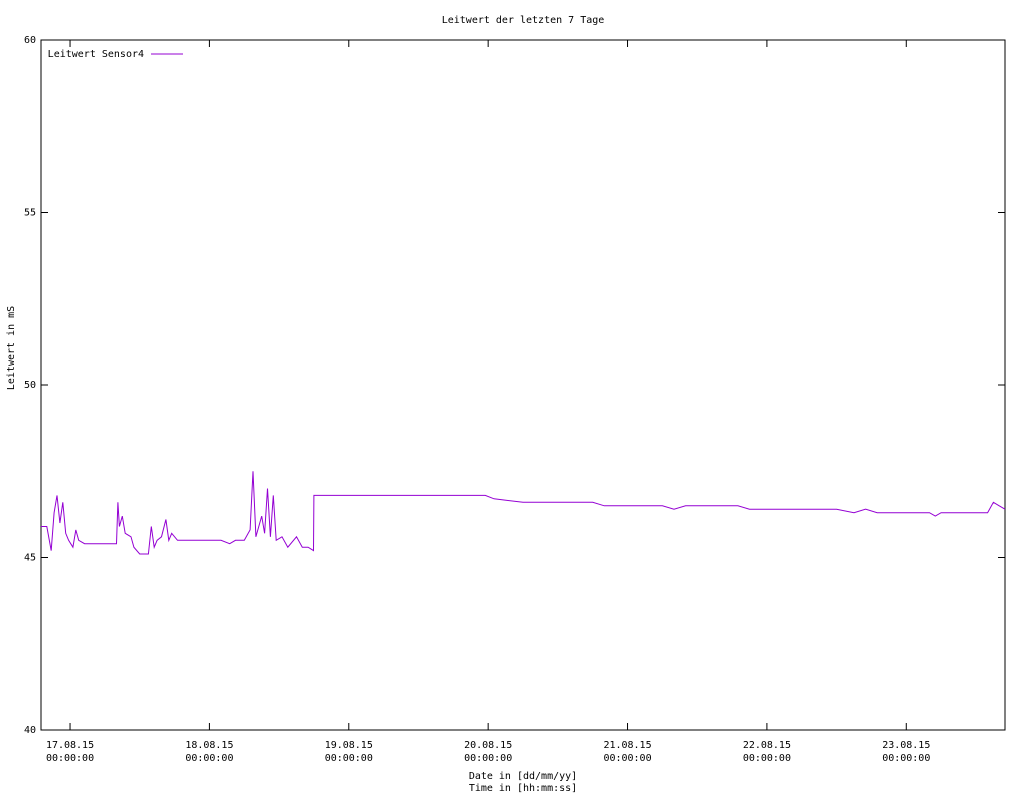 This screenshot has width=1024, height=798. What do you see at coordinates (767, 745) in the screenshot?
I see `x-tick-label-date: 22.08.15` at bounding box center [767, 745].